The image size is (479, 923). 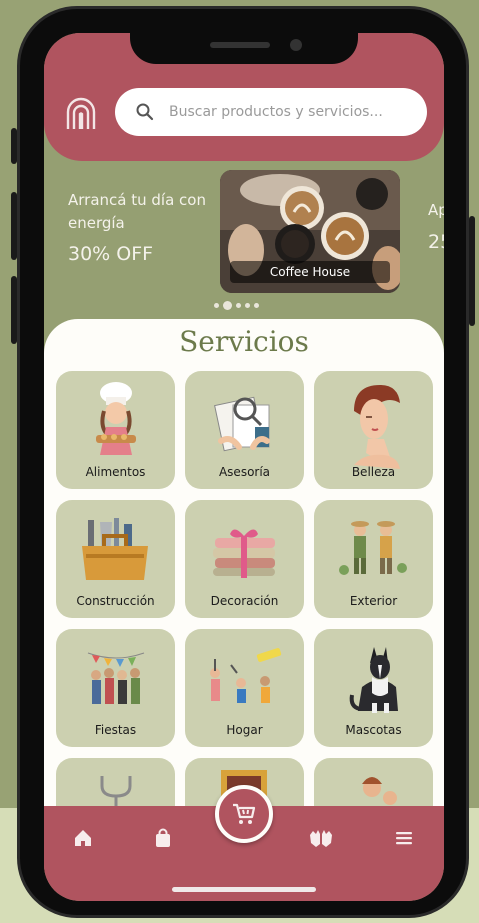 I want to click on service-tile-exterior: Exterior, so click(x=373, y=559).